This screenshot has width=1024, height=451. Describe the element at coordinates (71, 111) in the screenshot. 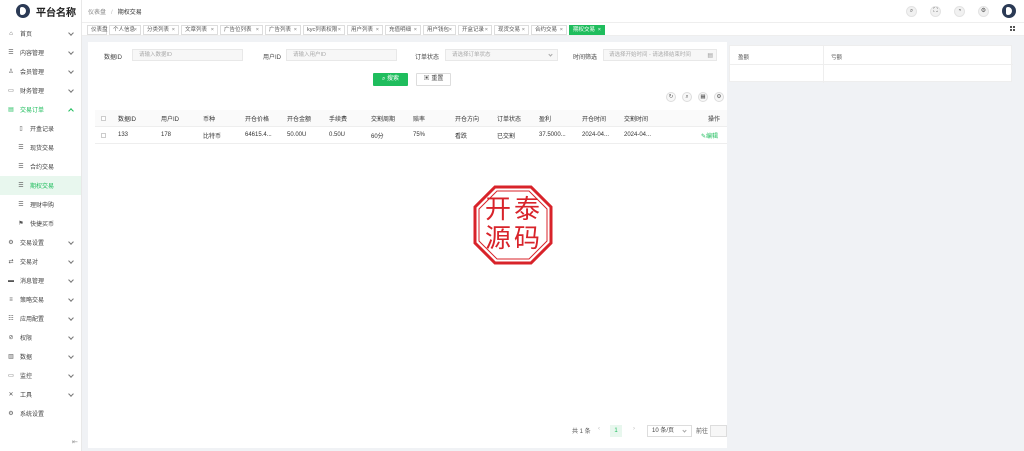

I see `chevron-up-icon` at that location.